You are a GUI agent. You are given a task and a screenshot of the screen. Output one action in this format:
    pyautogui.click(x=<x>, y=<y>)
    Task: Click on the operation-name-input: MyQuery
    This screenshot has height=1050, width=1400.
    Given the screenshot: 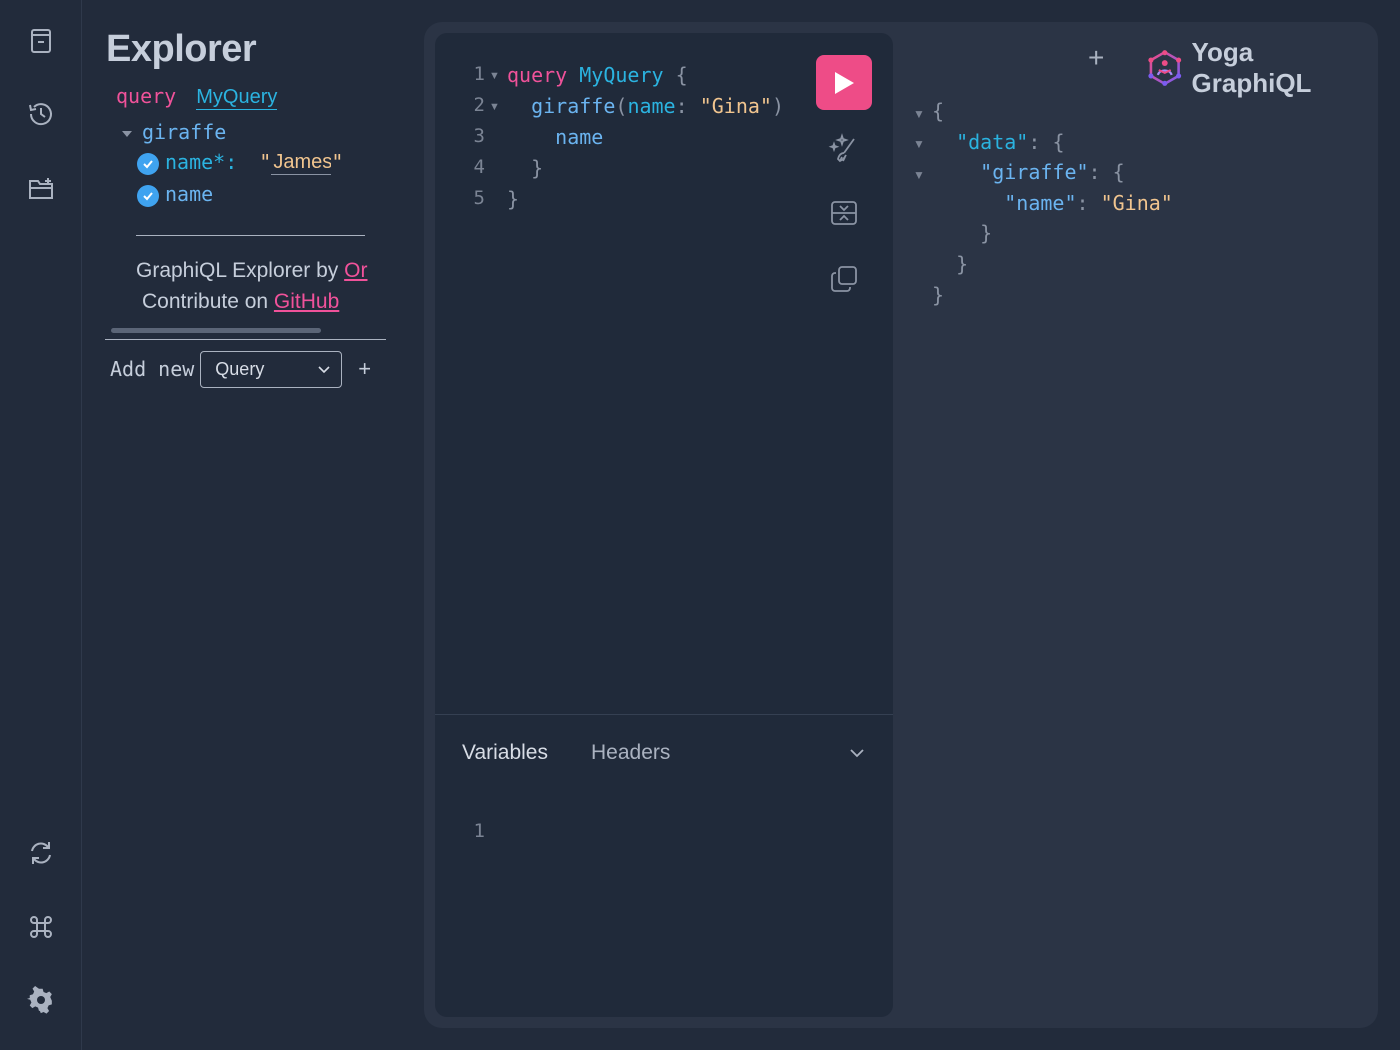 What is the action you would take?
    pyautogui.click(x=237, y=98)
    